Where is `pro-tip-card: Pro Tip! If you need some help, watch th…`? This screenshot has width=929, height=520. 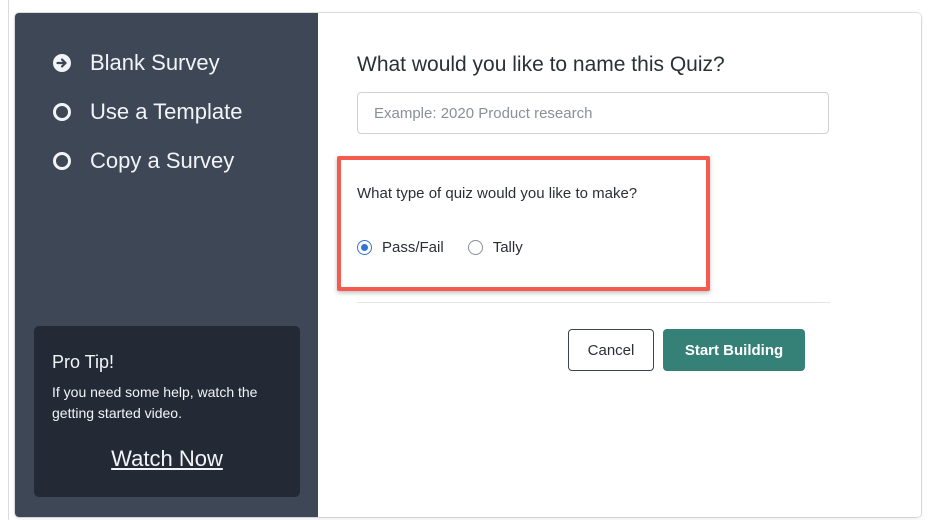
pro-tip-card: Pro Tip! If you need some help, watch th… is located at coordinates (167, 411).